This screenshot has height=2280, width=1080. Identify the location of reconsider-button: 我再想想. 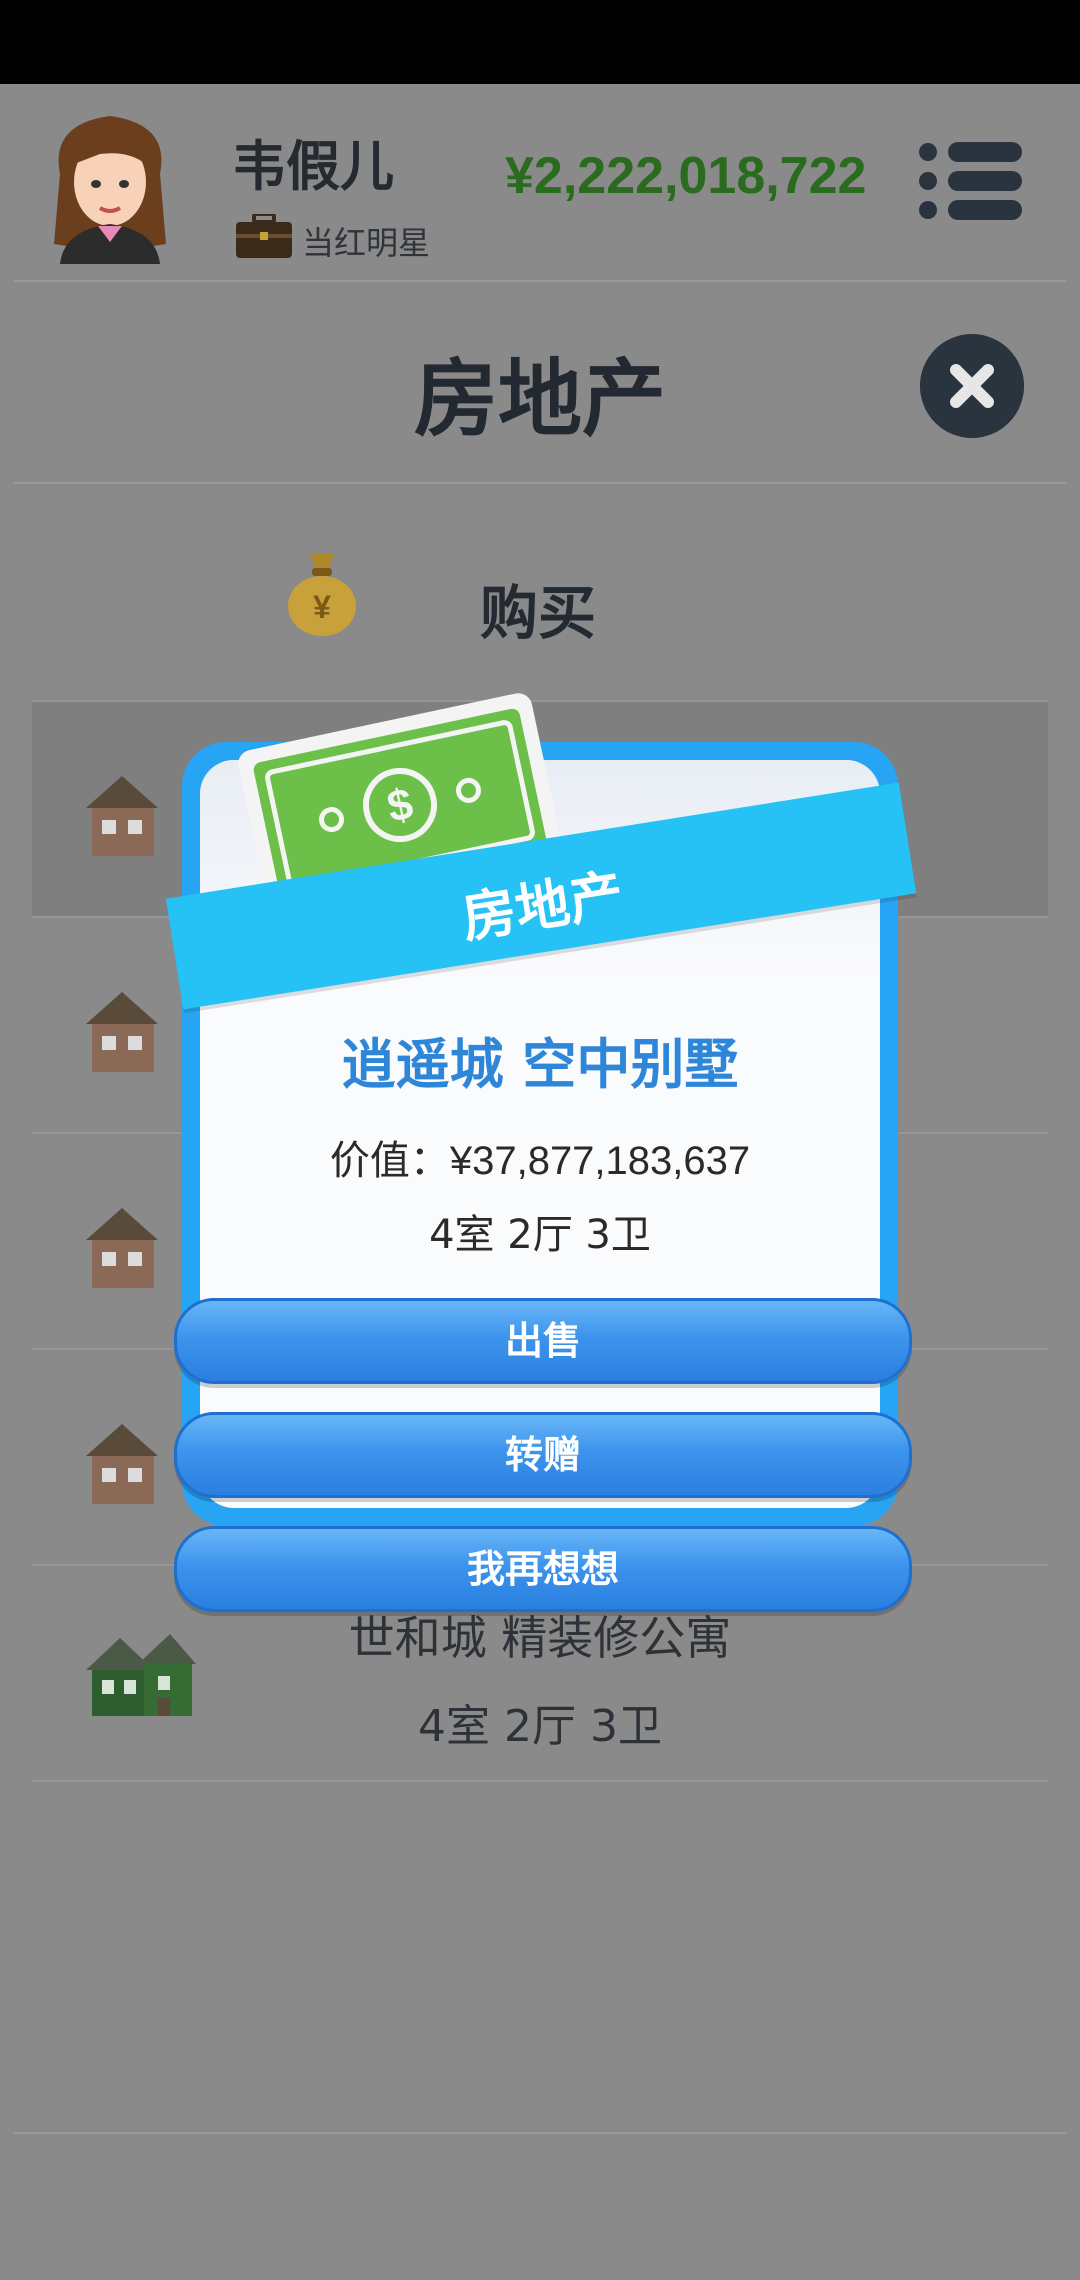
(543, 1569).